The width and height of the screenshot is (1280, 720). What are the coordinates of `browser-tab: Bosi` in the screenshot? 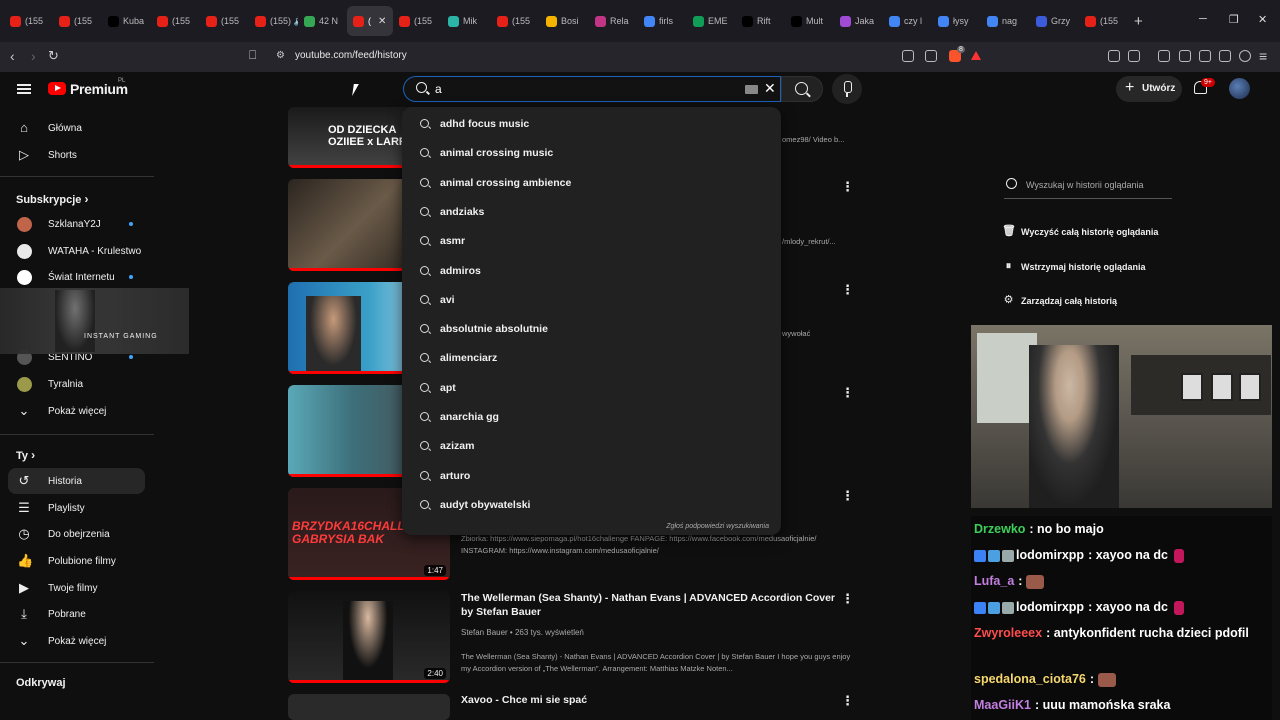 It's located at (564, 21).